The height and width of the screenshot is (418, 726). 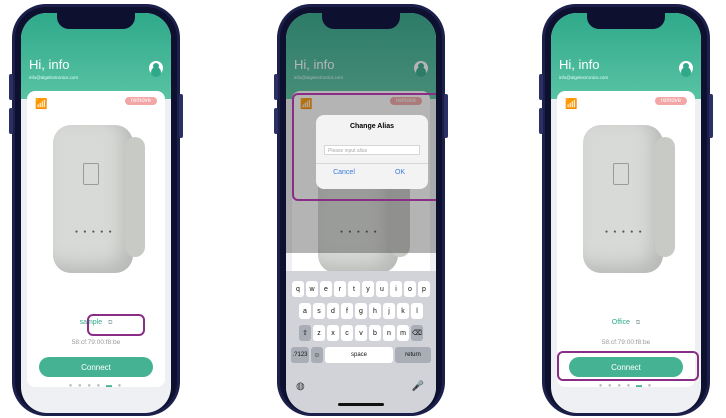 I want to click on key-f: f, so click(x=347, y=311).